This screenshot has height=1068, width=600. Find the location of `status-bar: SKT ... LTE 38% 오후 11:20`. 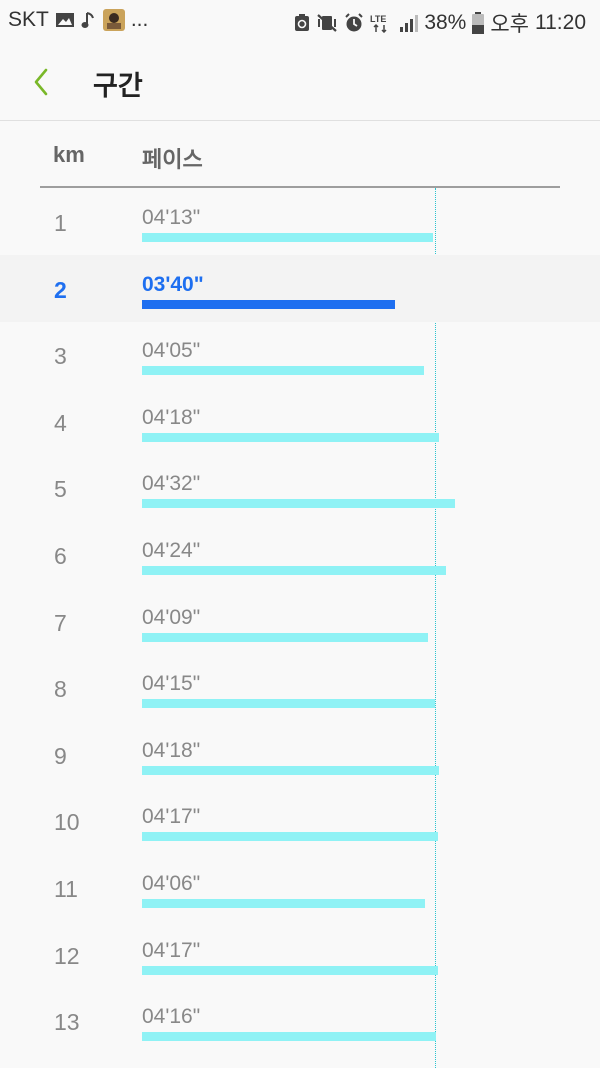

status-bar: SKT ... LTE 38% 오후 11:20 is located at coordinates (300, 21).